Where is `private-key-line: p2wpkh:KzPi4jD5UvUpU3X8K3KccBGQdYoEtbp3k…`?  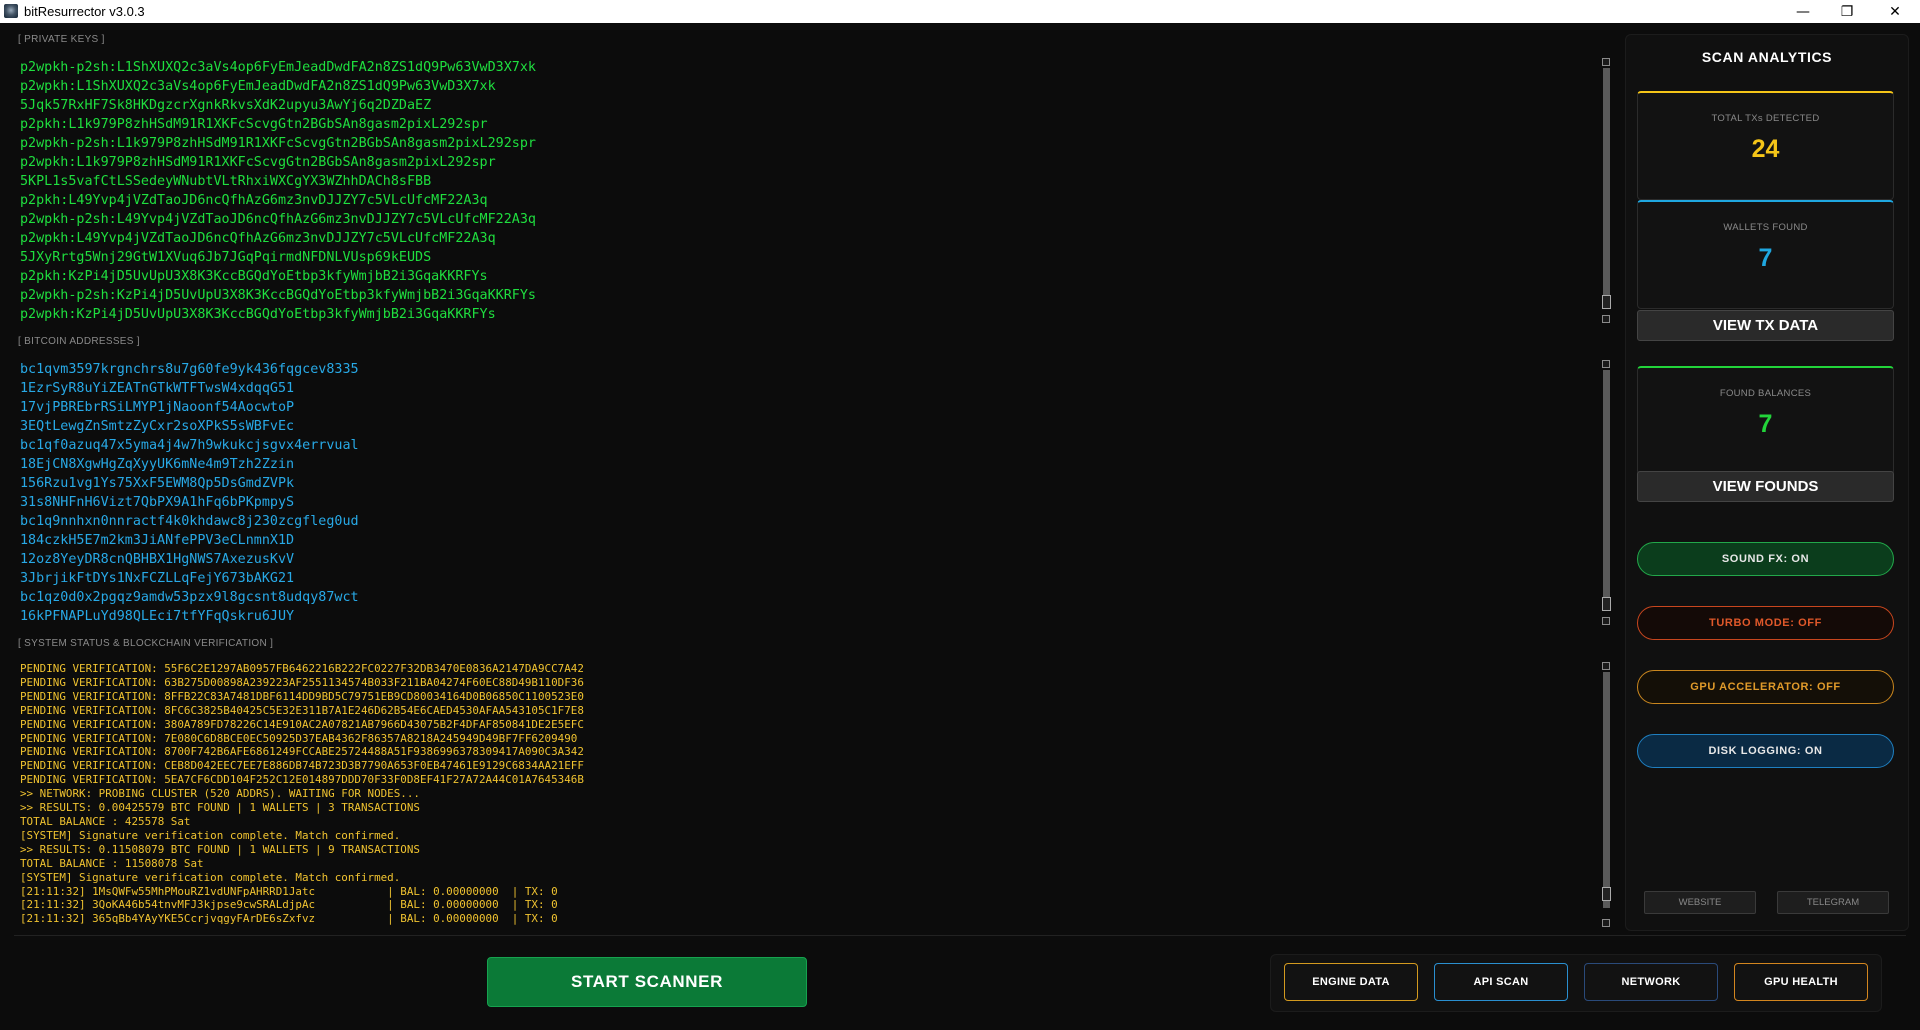
private-key-line: p2wpkh:KzPi4jD5UvUpU3X8K3KccBGQdYoEtbp3k… is located at coordinates (258, 314).